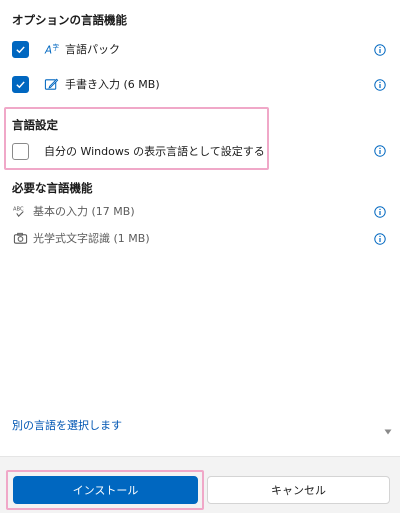 The height and width of the screenshot is (513, 400). I want to click on ocr-icon, so click(20, 238).